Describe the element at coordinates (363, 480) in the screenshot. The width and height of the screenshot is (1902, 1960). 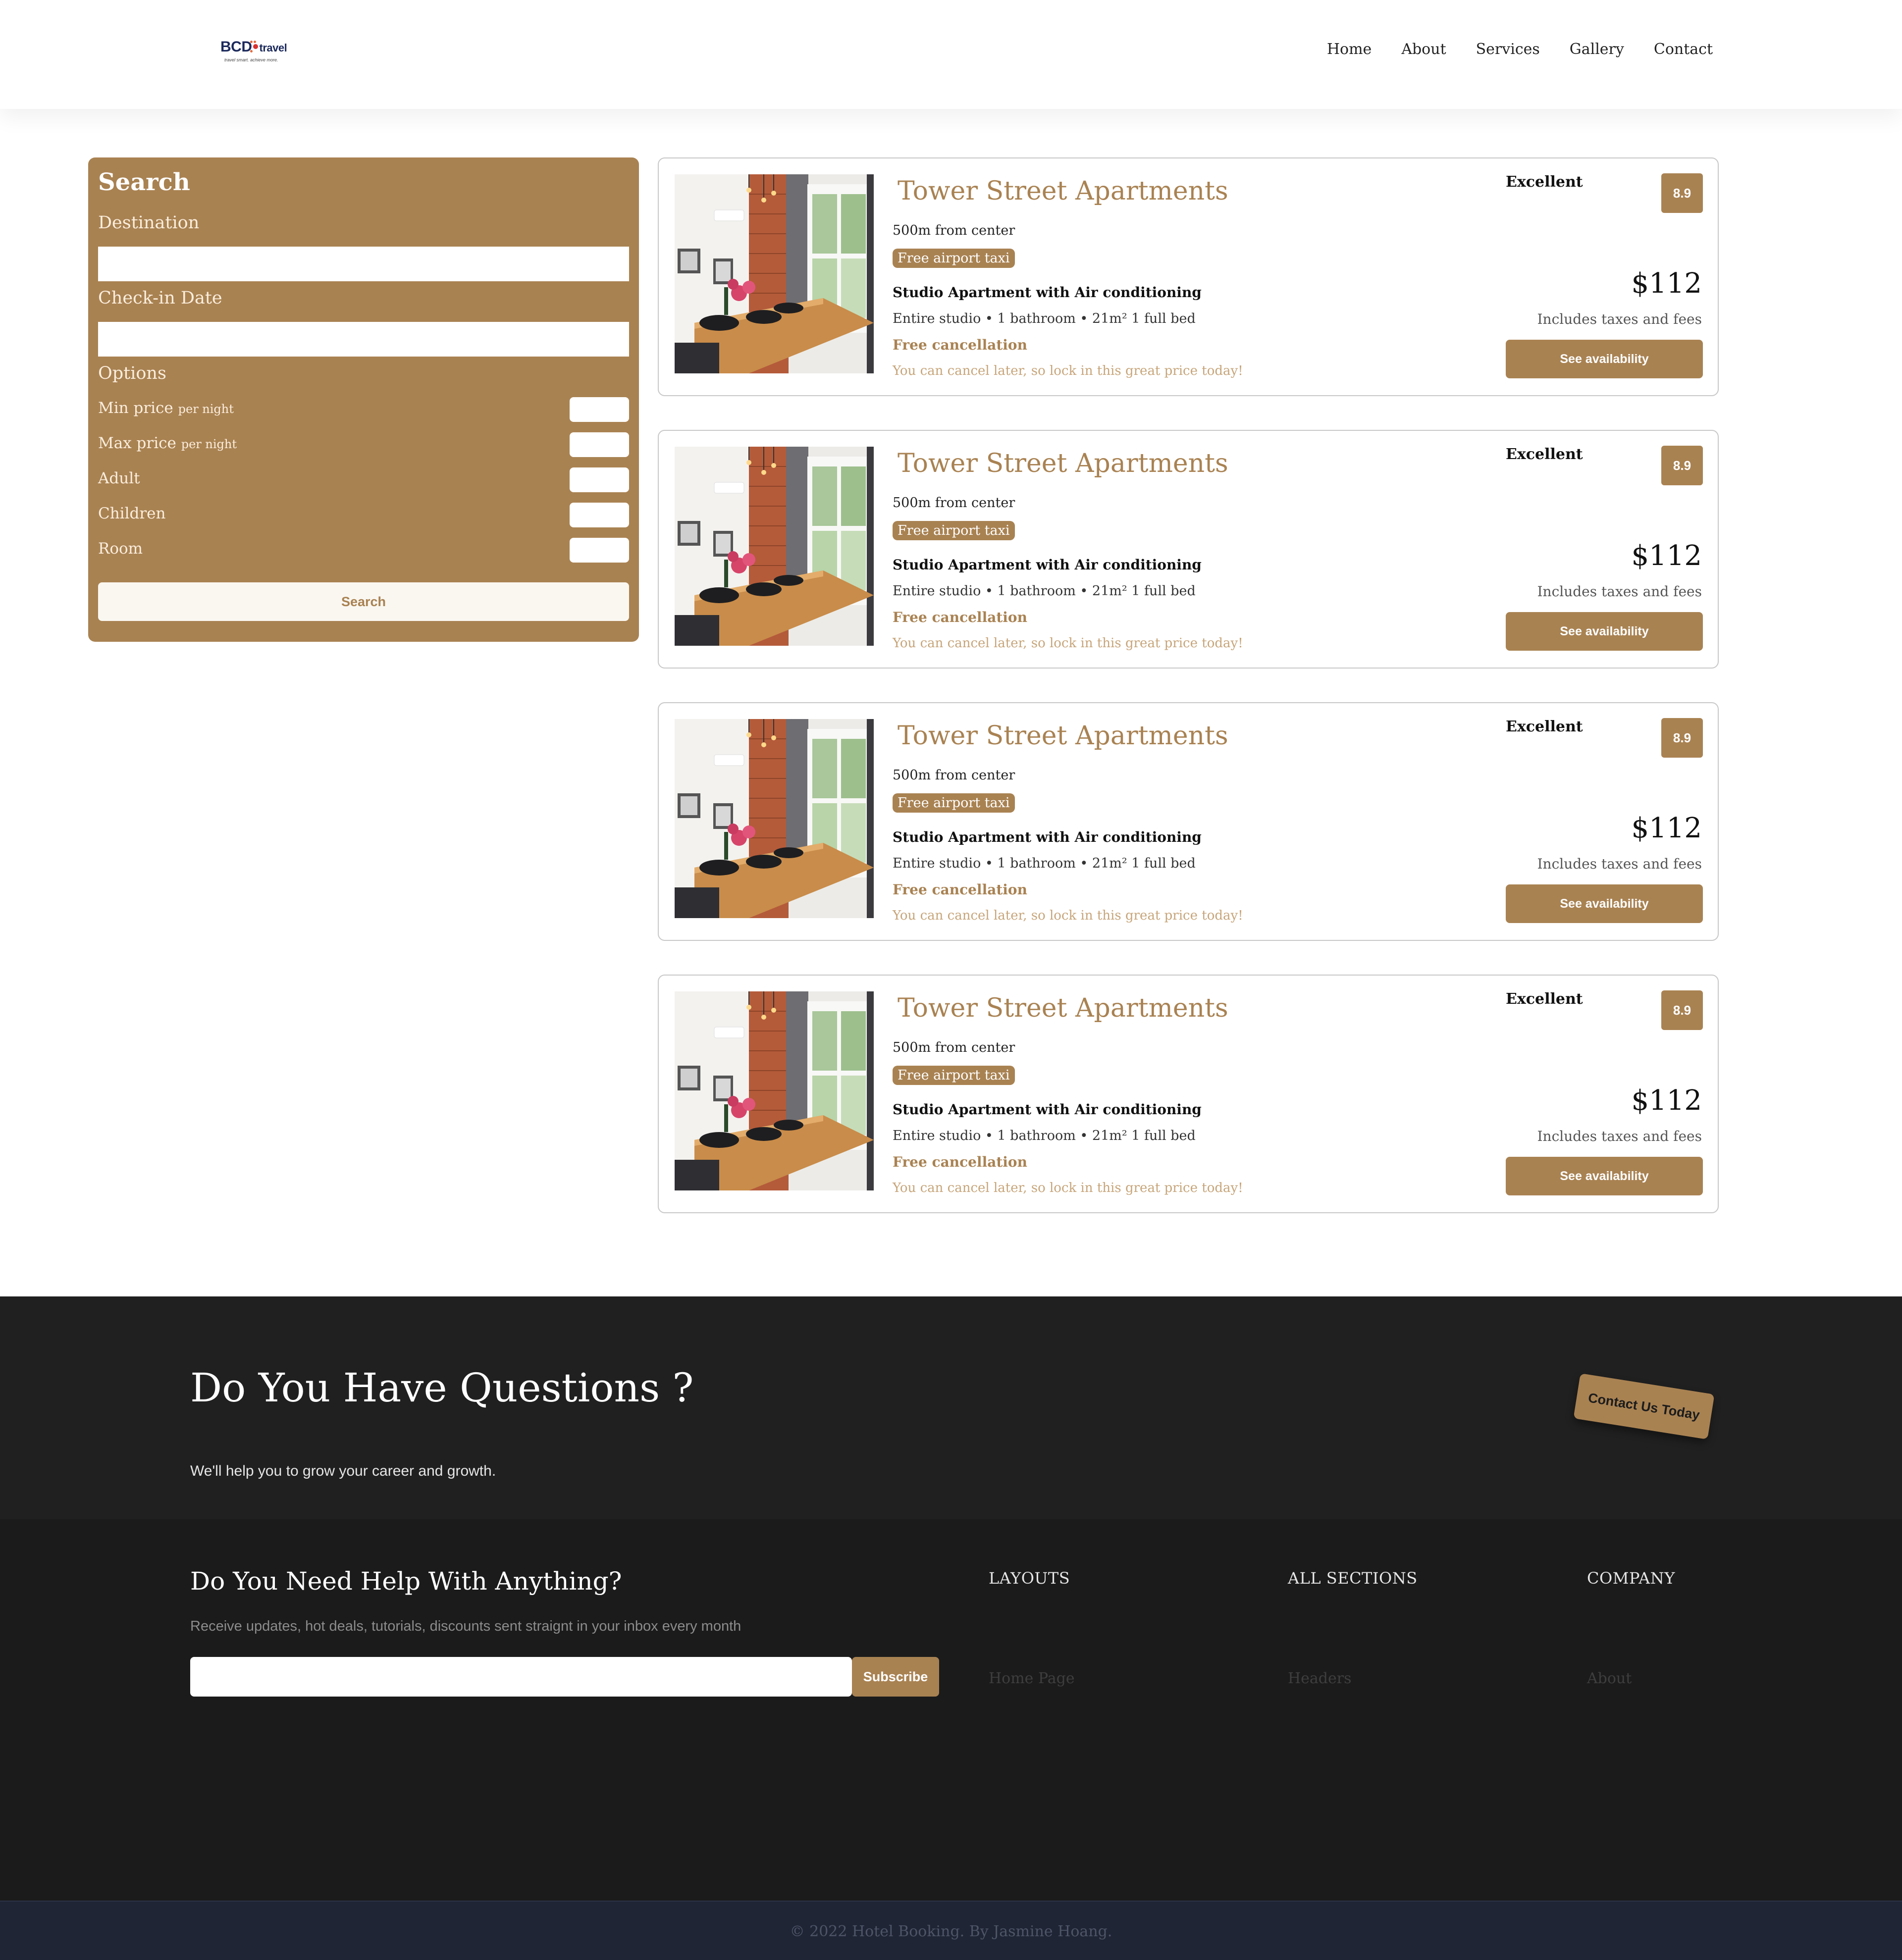
I see `option-row-adult: Adult` at that location.